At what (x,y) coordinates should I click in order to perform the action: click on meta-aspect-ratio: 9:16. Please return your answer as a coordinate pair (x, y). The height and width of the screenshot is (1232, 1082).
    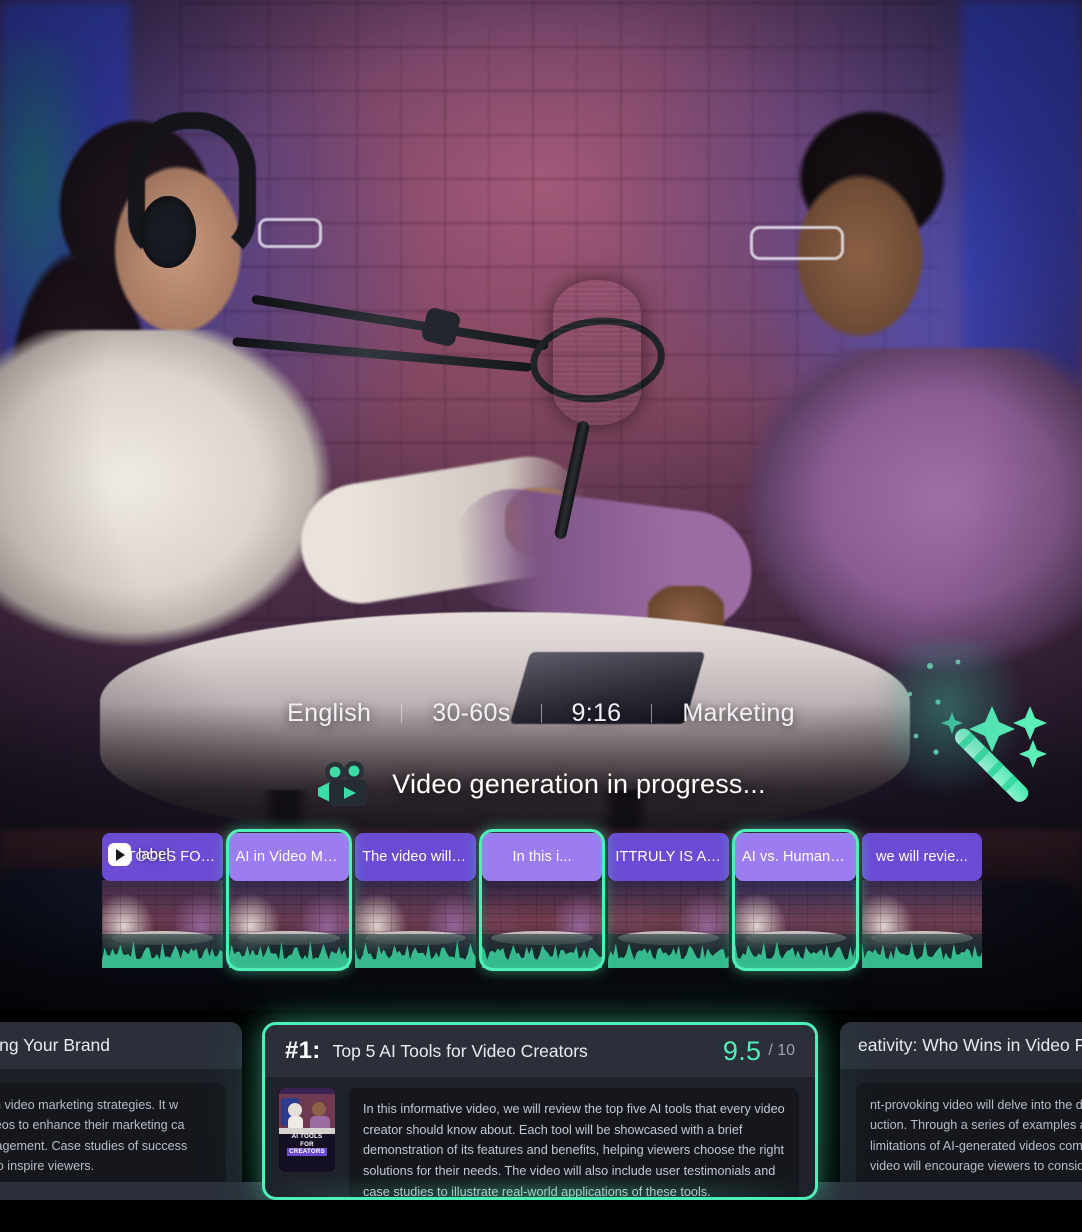
    Looking at the image, I should click on (596, 712).